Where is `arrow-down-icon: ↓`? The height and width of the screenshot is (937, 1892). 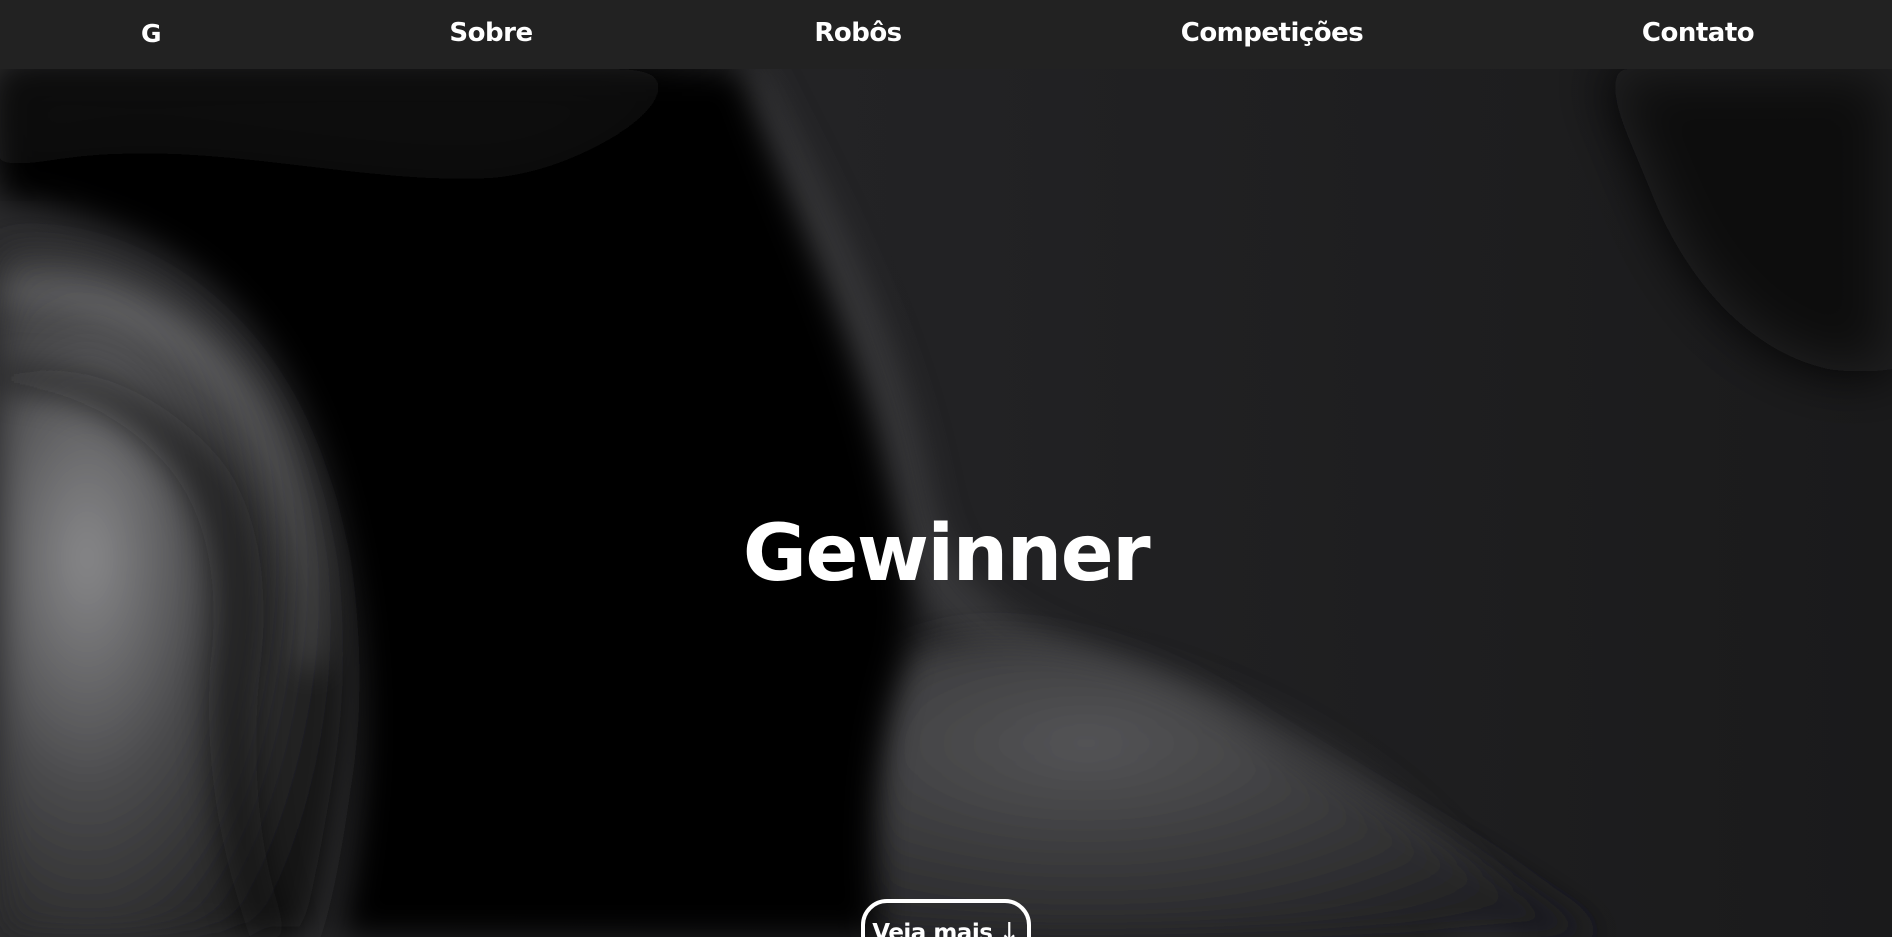 arrow-down-icon: ↓ is located at coordinates (1009, 927).